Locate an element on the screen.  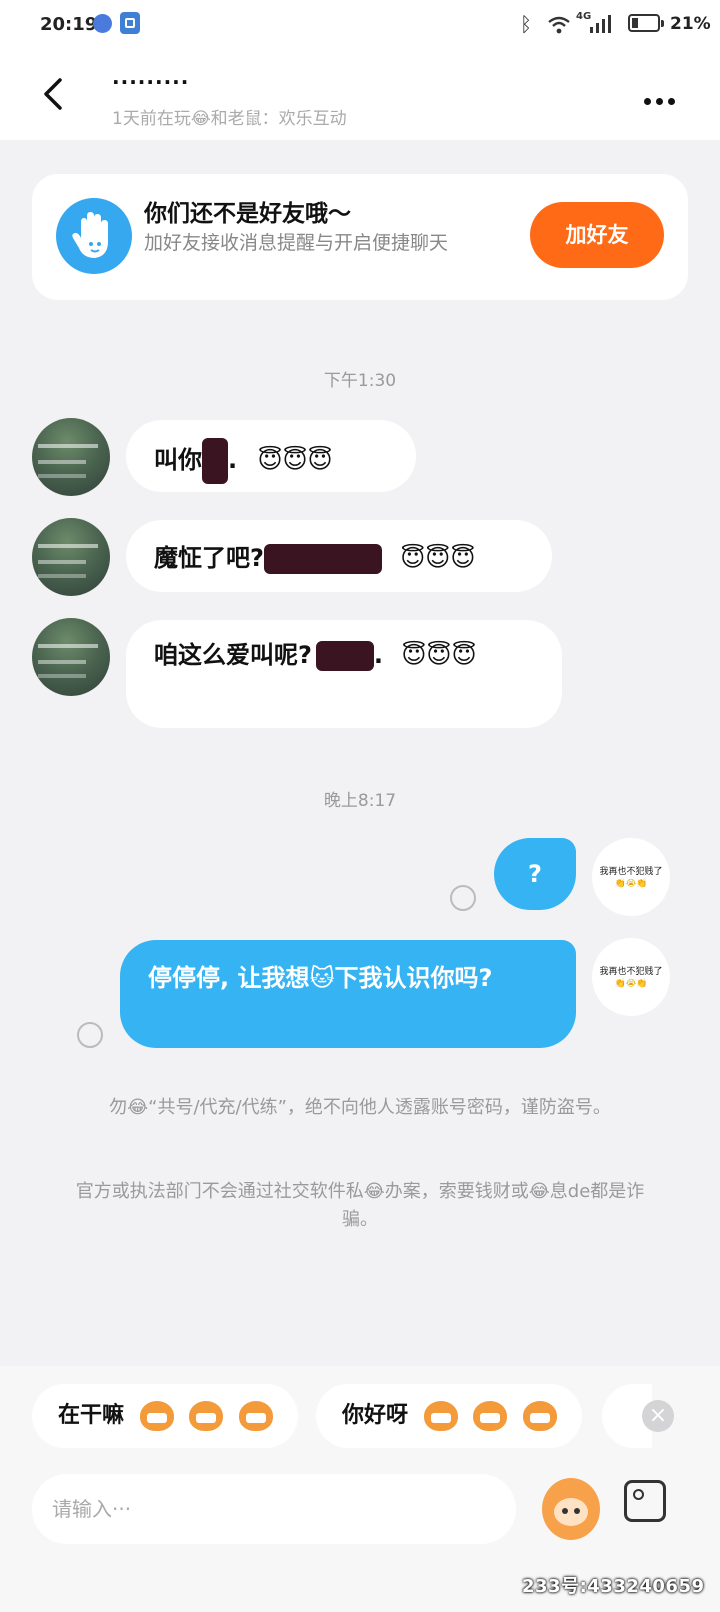
watermark: 233号:433240659 is located at coordinates (613, 1586).